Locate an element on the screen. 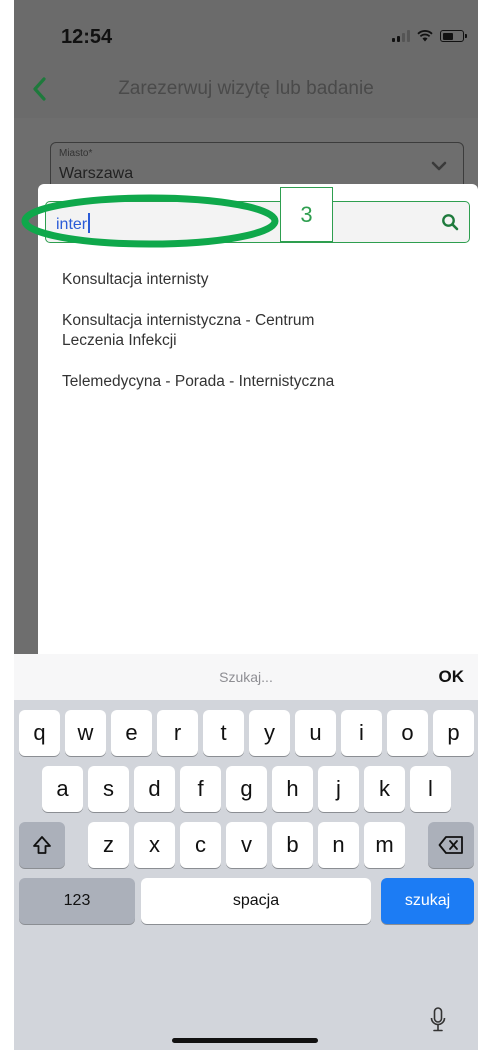 This screenshot has height=1050, width=492. key-u: u is located at coordinates (315, 733).